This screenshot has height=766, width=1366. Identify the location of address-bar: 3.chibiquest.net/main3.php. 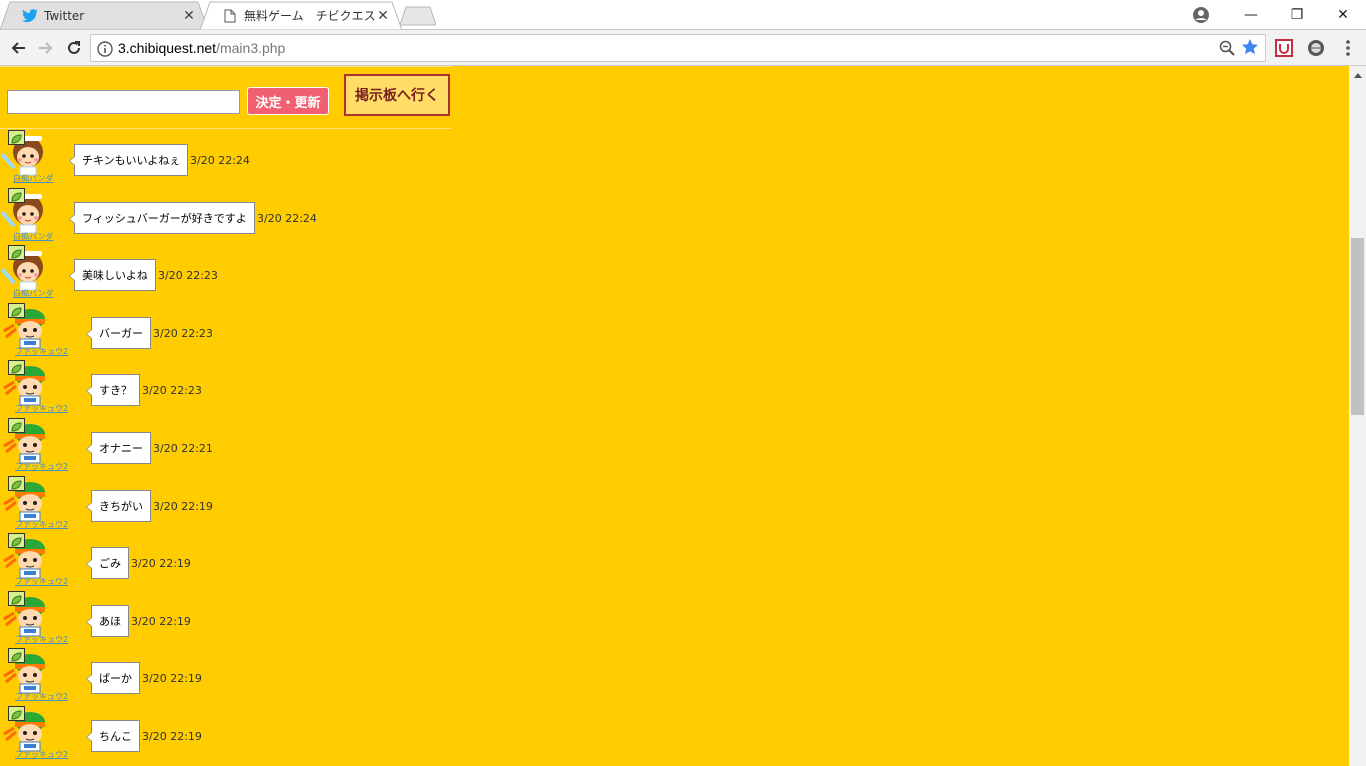
(678, 48).